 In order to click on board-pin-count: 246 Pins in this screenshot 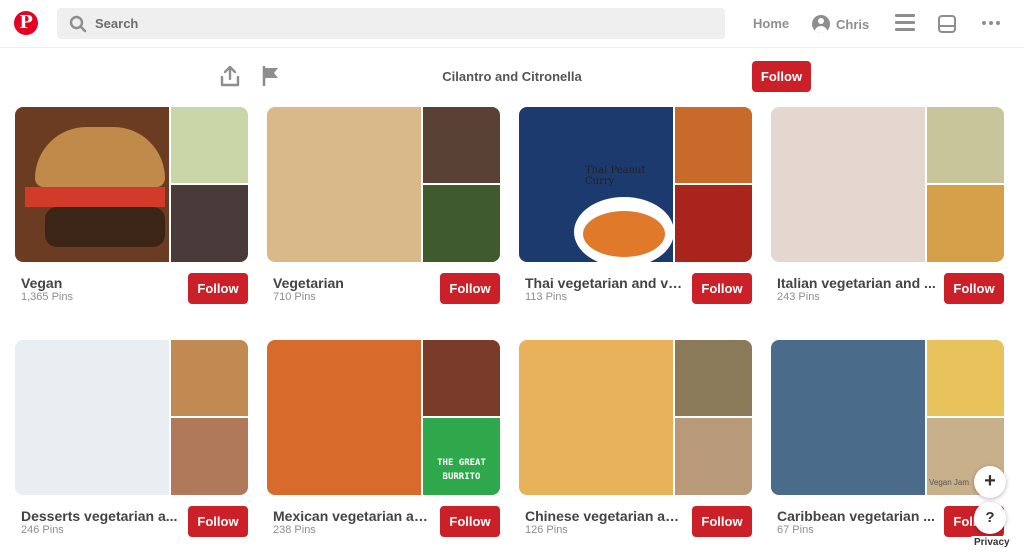, I will do `click(42, 530)`.